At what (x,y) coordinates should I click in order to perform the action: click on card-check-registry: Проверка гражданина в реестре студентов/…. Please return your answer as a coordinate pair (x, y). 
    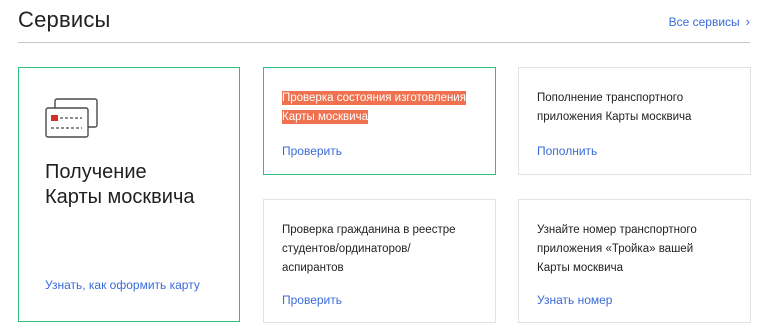
    Looking at the image, I should click on (379, 261).